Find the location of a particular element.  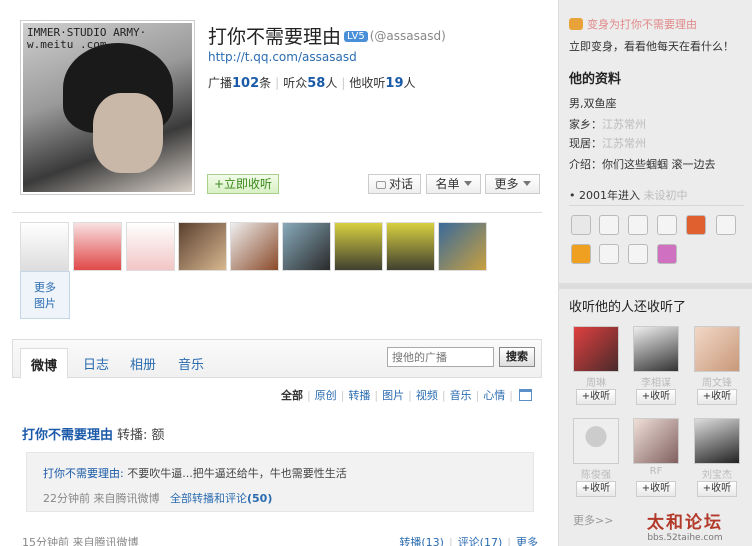

comment-action: 评论(17) is located at coordinates (480, 541).